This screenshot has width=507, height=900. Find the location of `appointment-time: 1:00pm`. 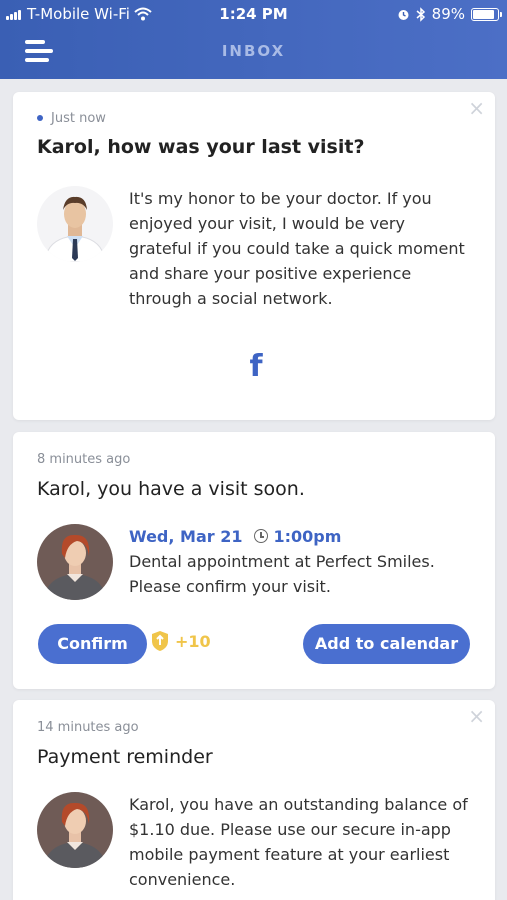

appointment-time: 1:00pm is located at coordinates (307, 536).